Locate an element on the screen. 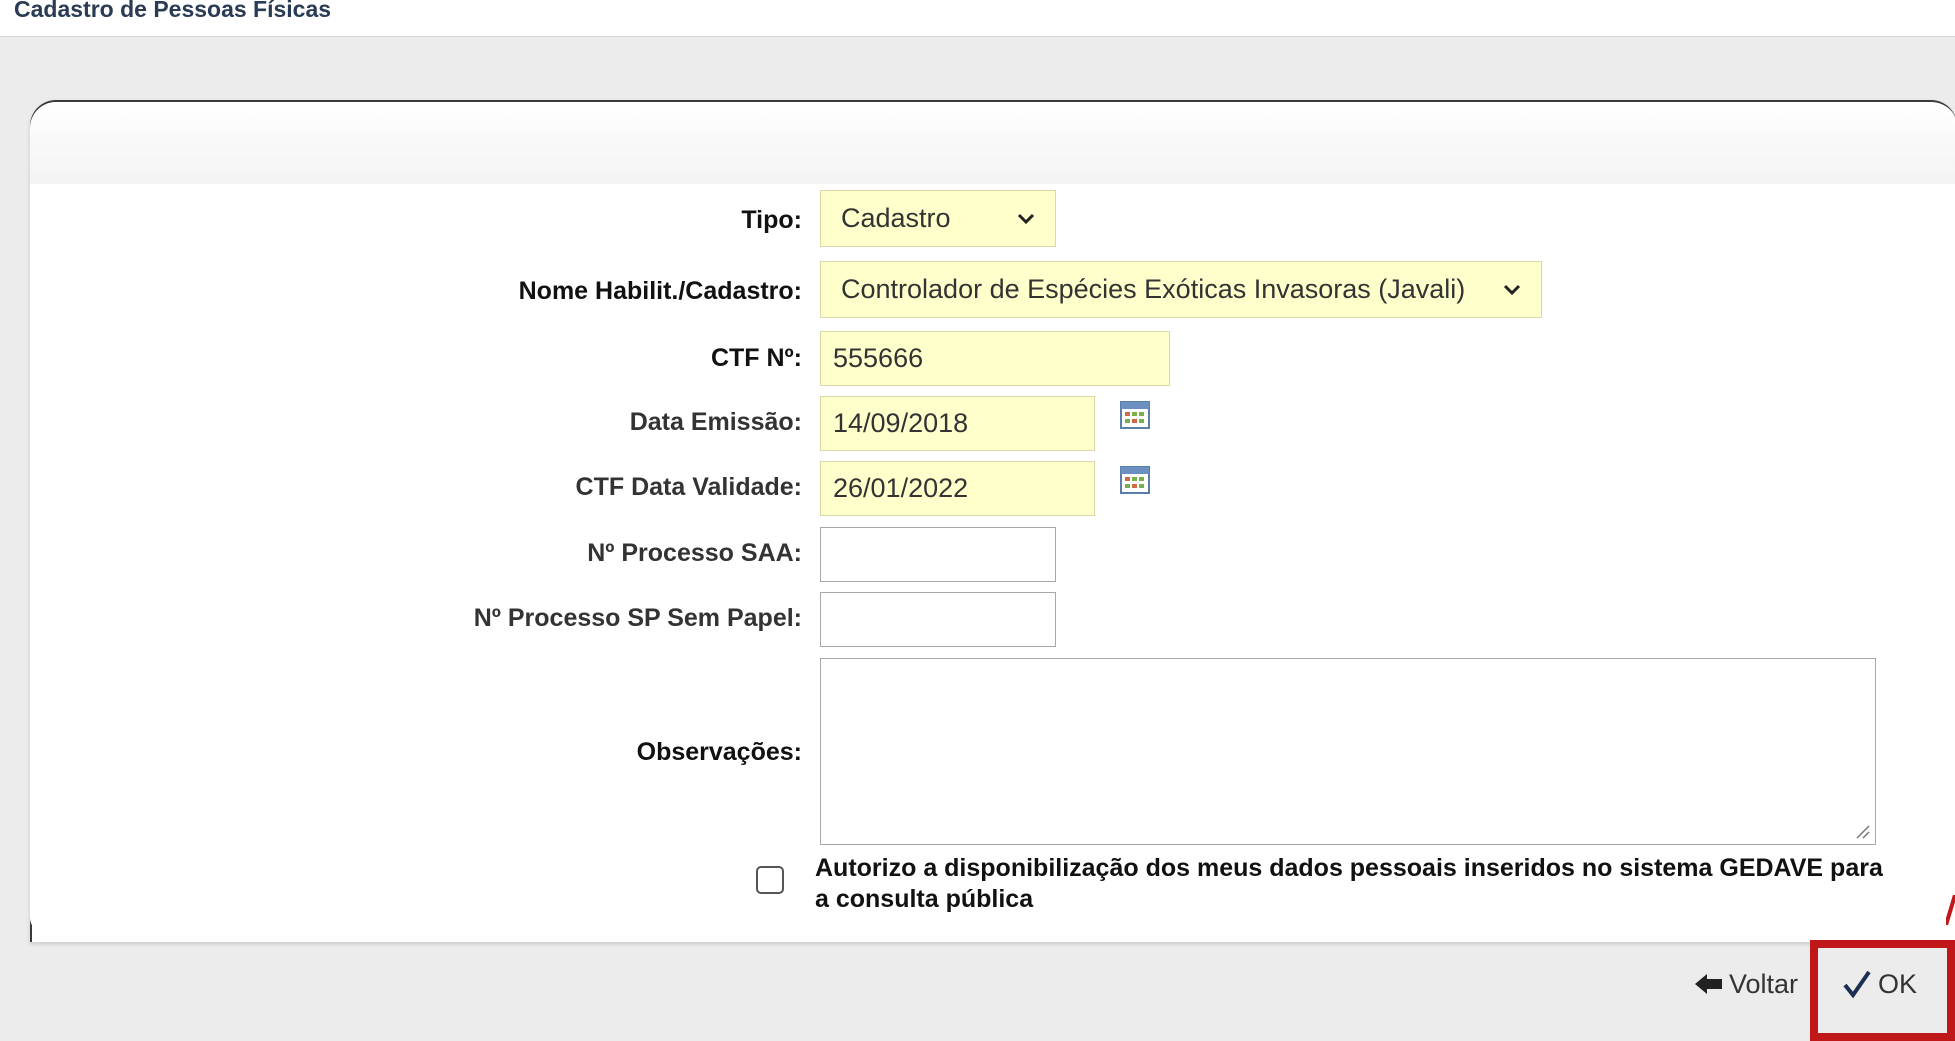 Image resolution: width=1955 pixels, height=1041 pixels. ctf-numero-label: CTF Nº: is located at coordinates (756, 358).